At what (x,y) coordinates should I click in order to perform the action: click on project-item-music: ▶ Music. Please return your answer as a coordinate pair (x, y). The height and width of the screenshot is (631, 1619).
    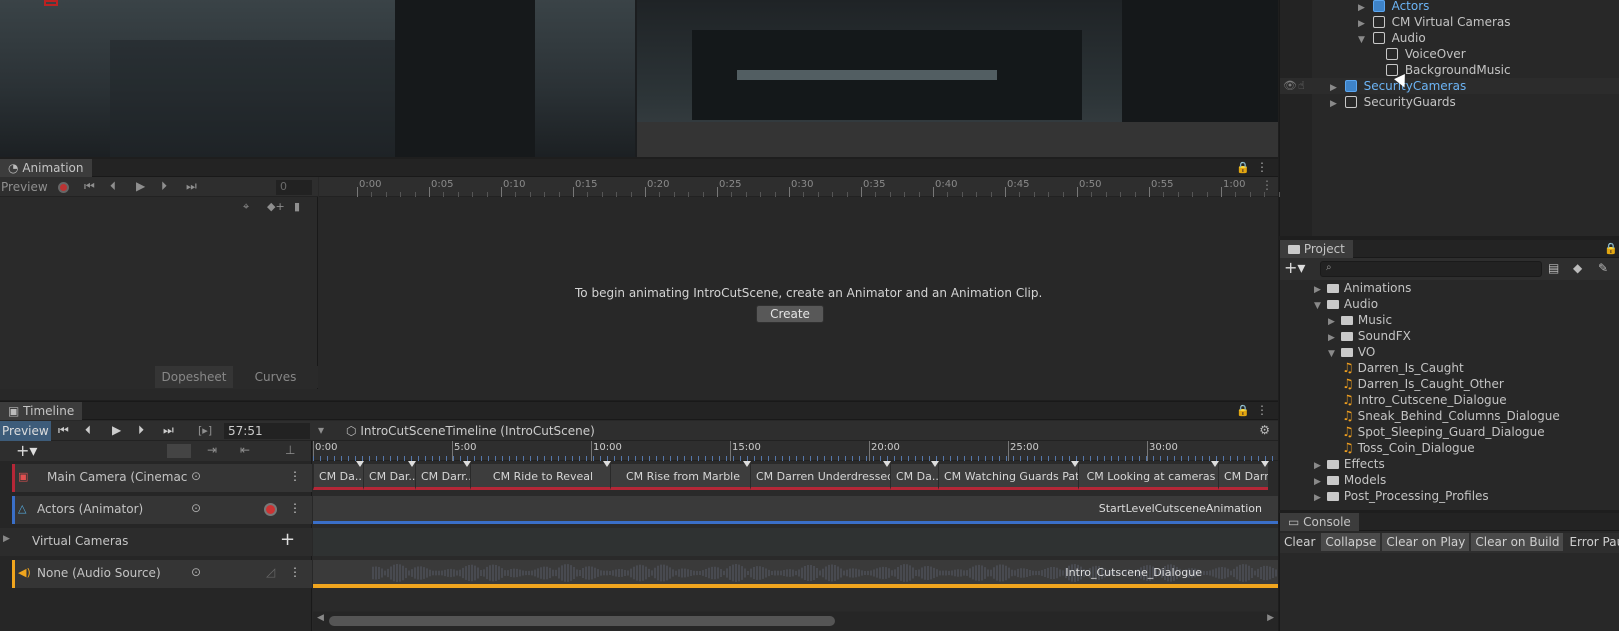
    Looking at the image, I should click on (1360, 320).